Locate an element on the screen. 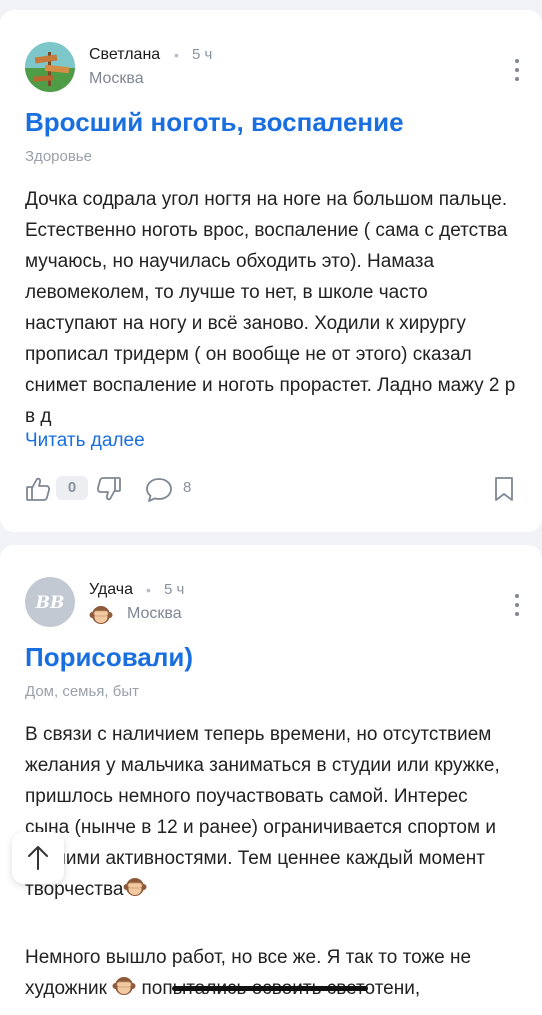 The width and height of the screenshot is (542, 1015). avatar: BB is located at coordinates (50, 602).